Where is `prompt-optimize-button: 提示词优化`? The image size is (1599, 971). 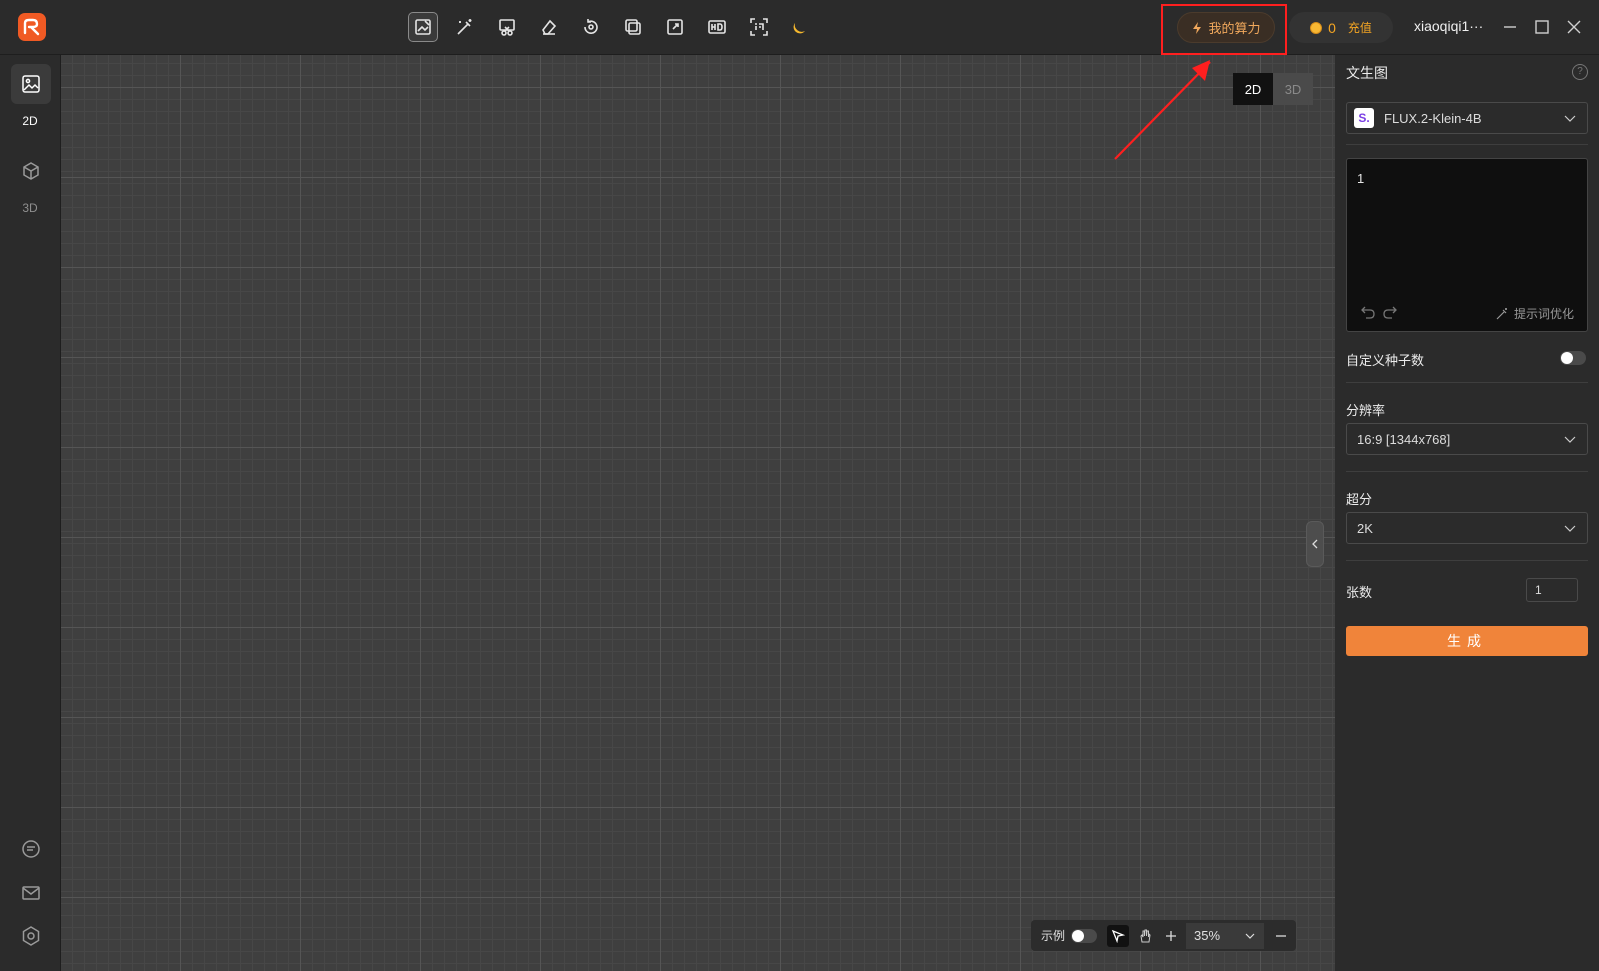 prompt-optimize-button: 提示词优化 is located at coordinates (1534, 313).